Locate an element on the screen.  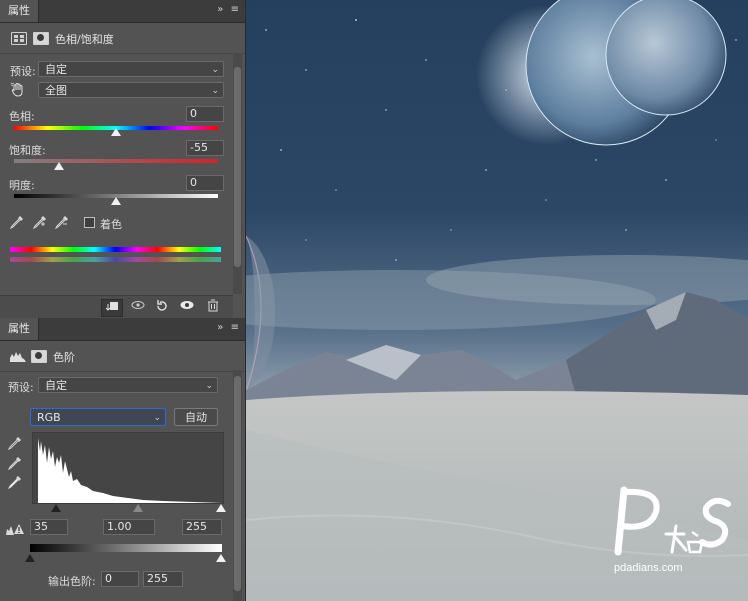
input-spectrum-bar is located at coordinates (115, 249).